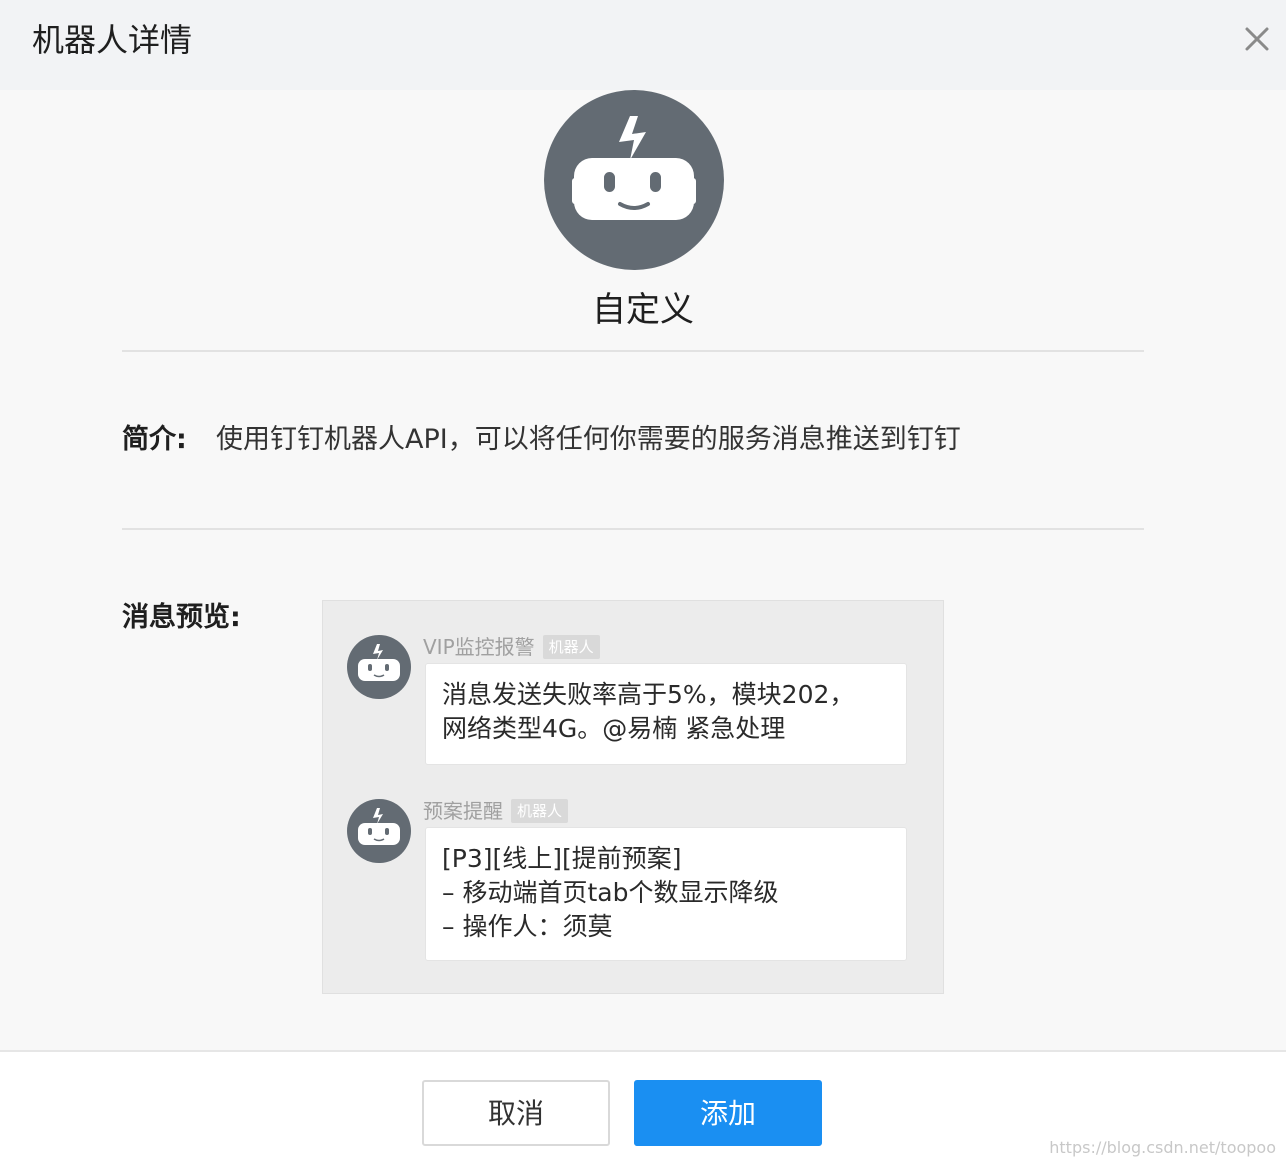 Image resolution: width=1286 pixels, height=1164 pixels. I want to click on message-line: – 操作人：须莫, so click(527, 926).